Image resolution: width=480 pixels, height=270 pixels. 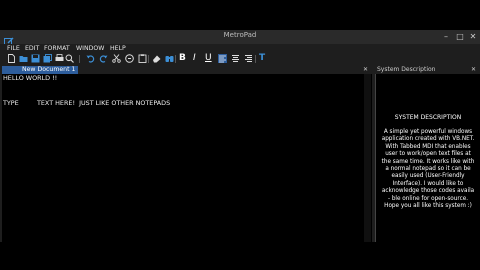 What do you see at coordinates (156, 58) in the screenshot?
I see `eraser-icon` at bounding box center [156, 58].